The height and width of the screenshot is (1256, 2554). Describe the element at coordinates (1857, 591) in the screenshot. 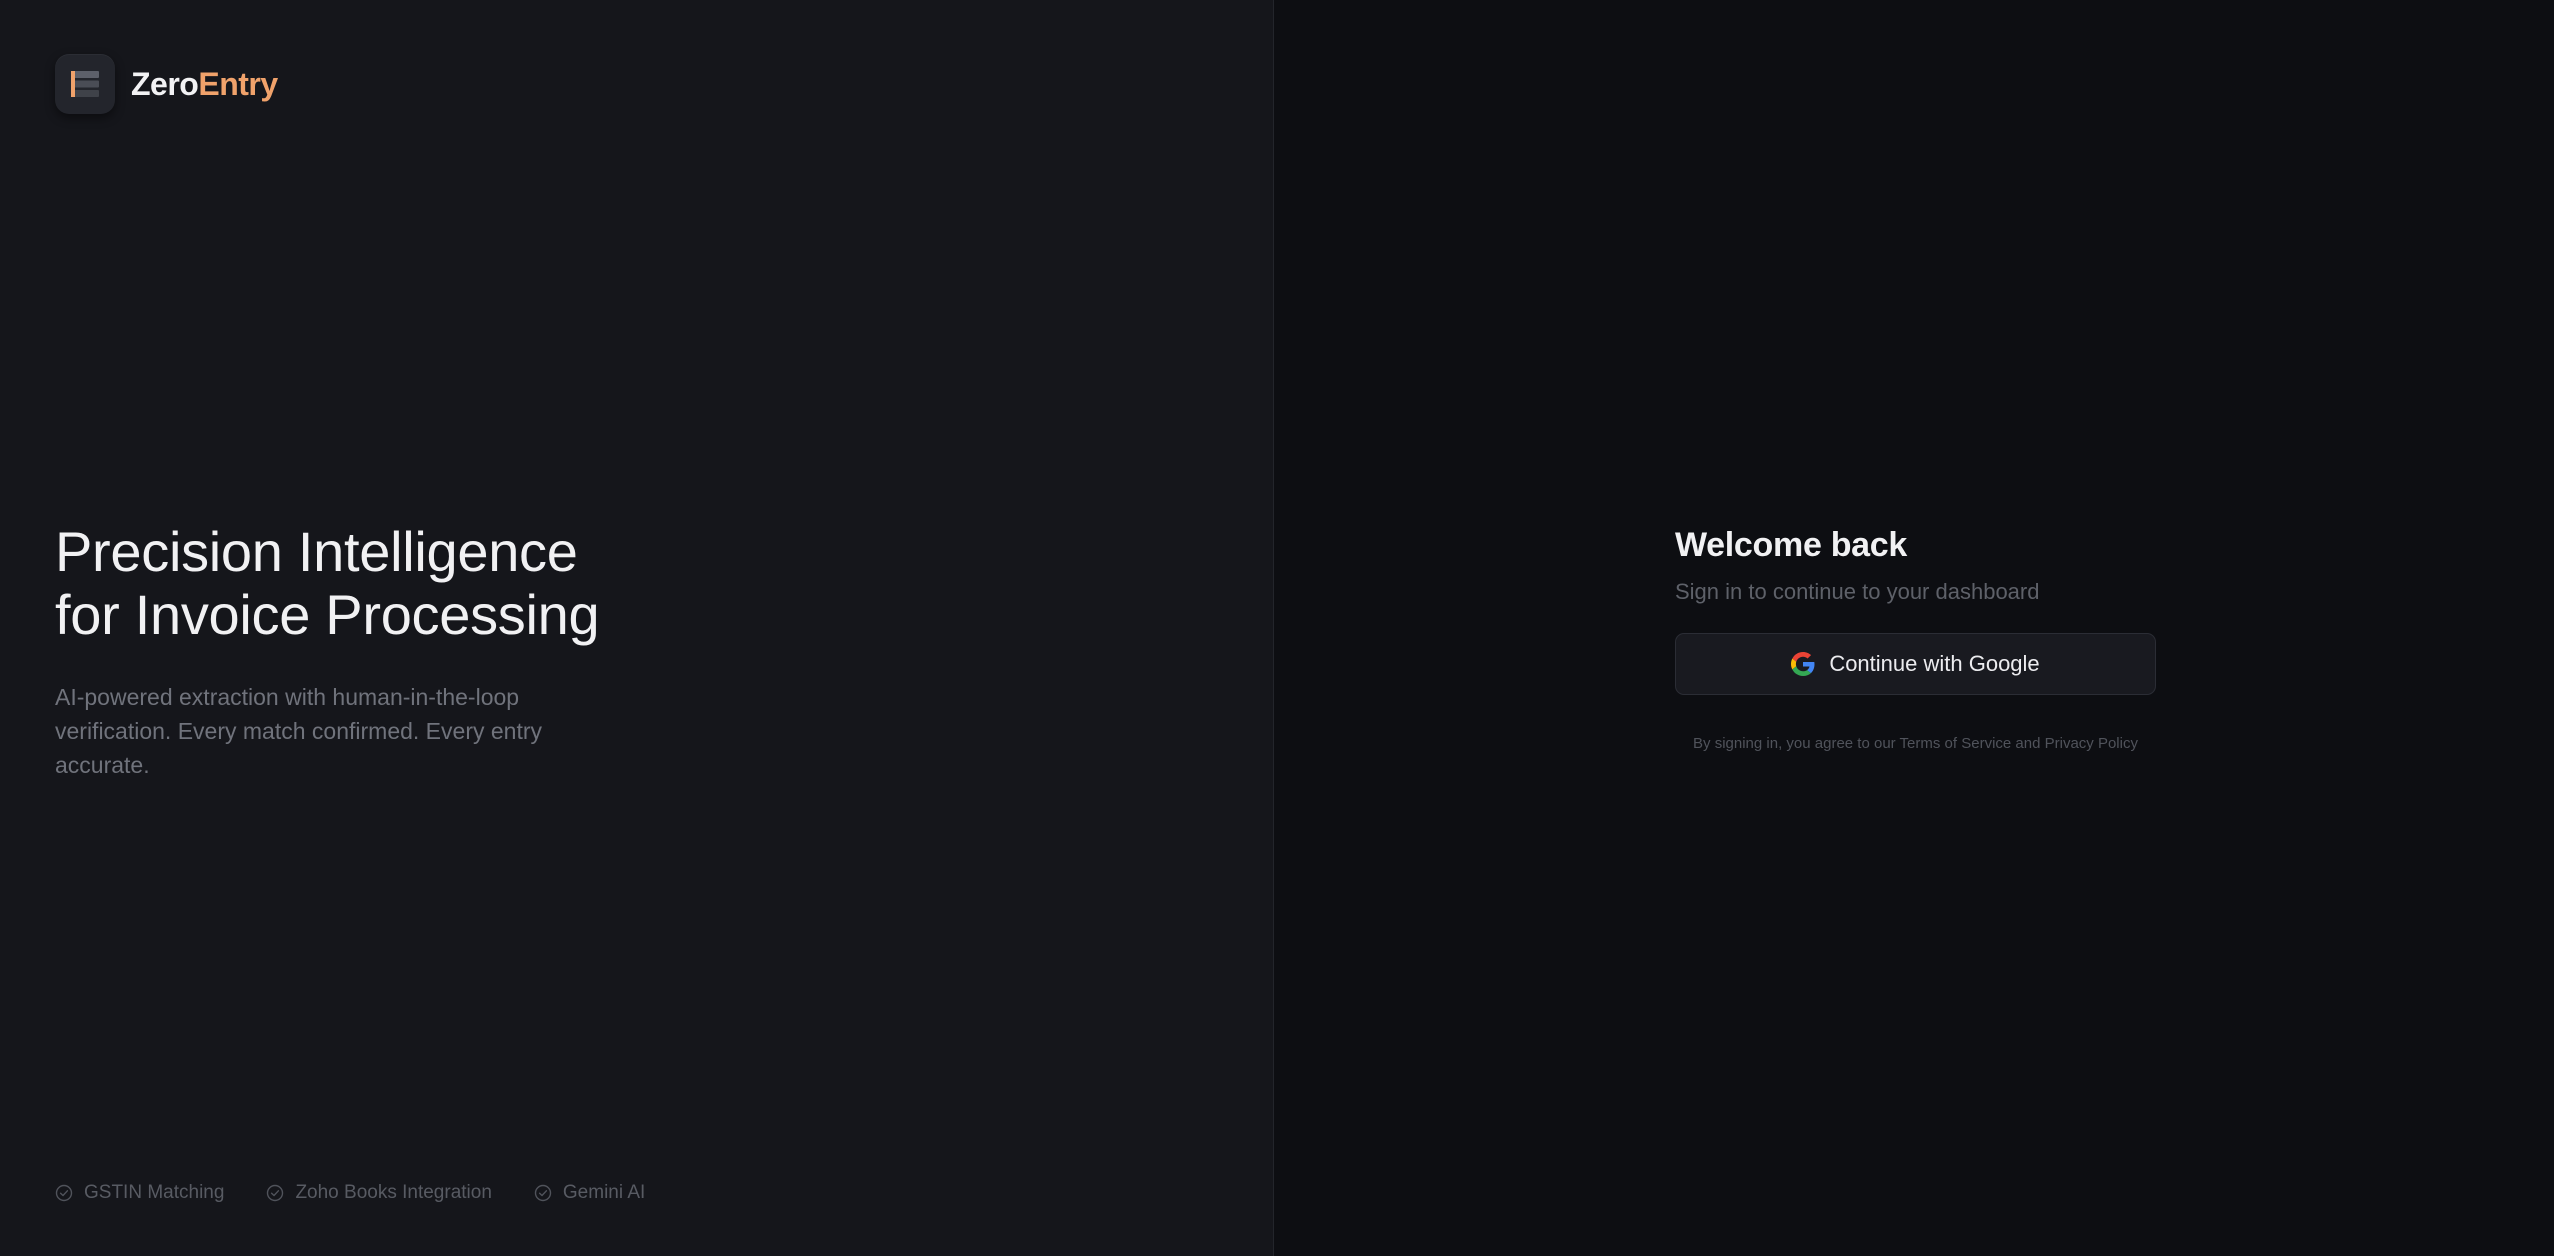

I see `signin-subtitle: Sign in to continue to your dashboard` at that location.